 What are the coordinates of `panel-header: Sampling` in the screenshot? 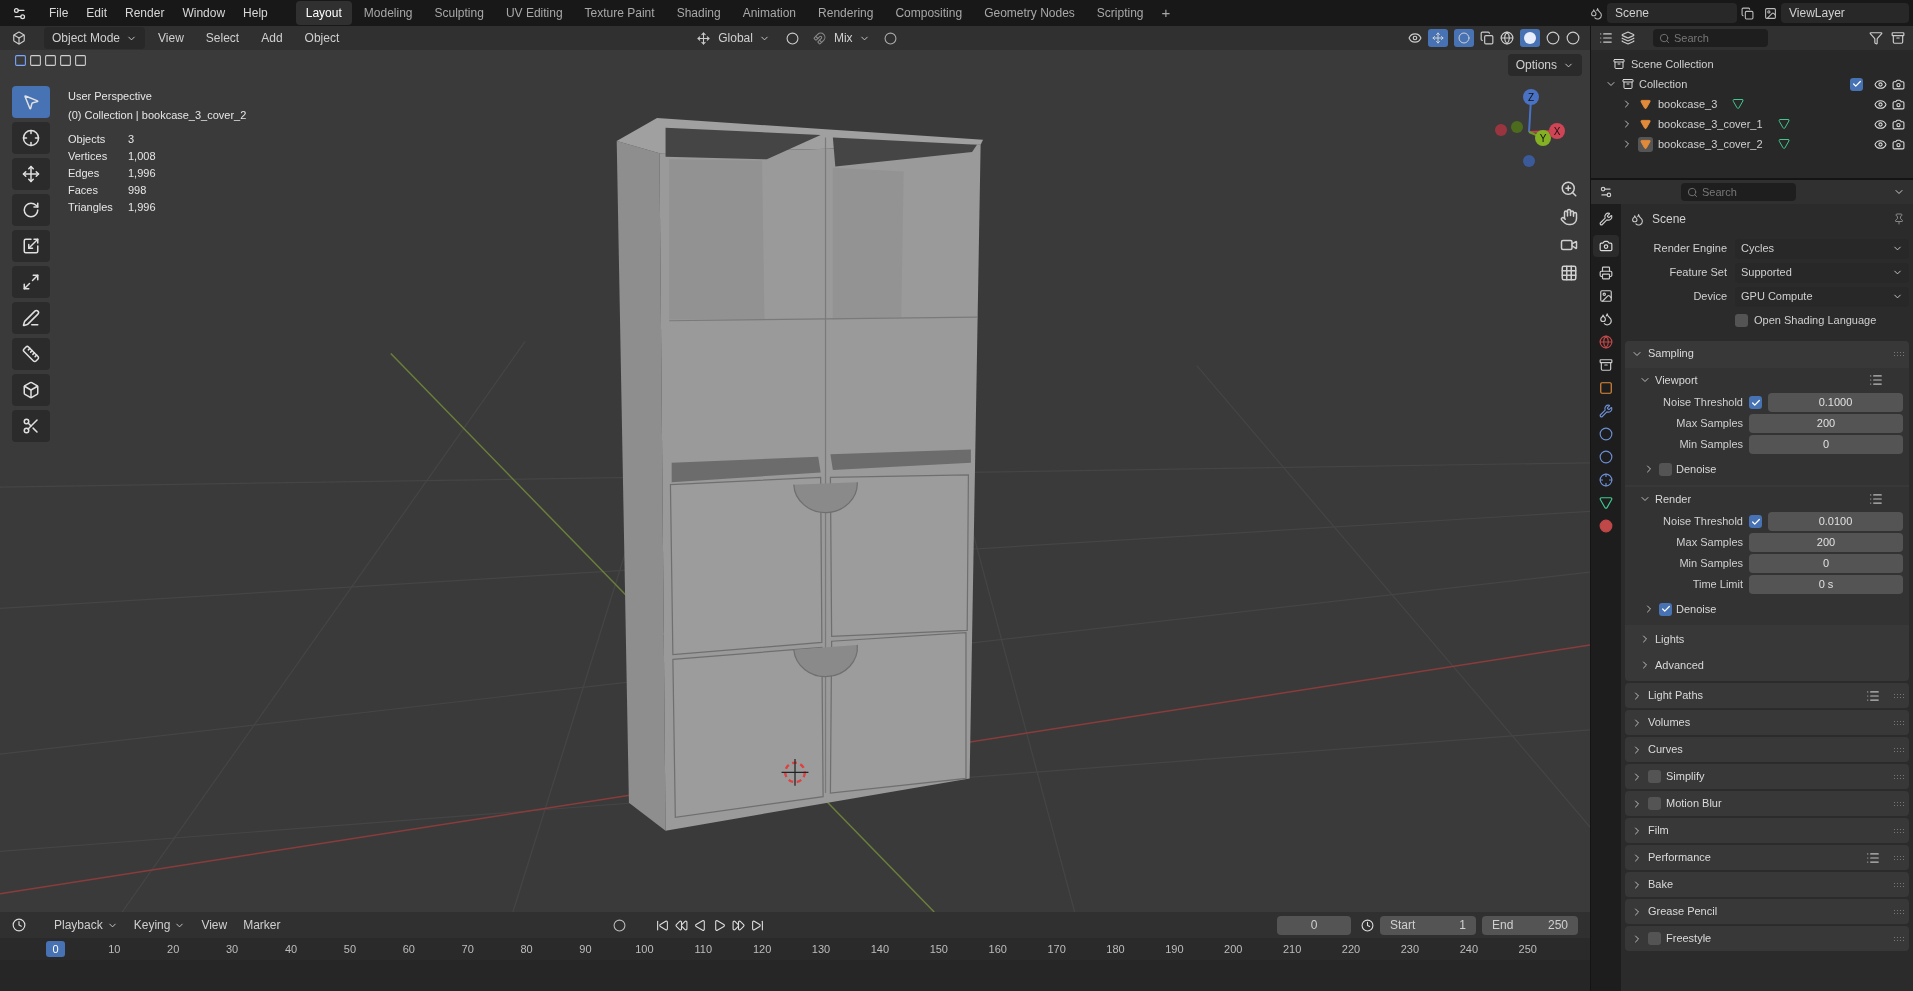 It's located at (1764, 353).